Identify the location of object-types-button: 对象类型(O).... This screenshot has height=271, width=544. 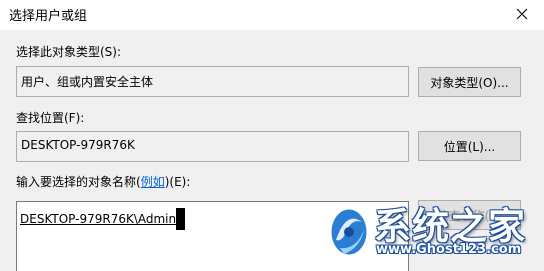
(469, 82).